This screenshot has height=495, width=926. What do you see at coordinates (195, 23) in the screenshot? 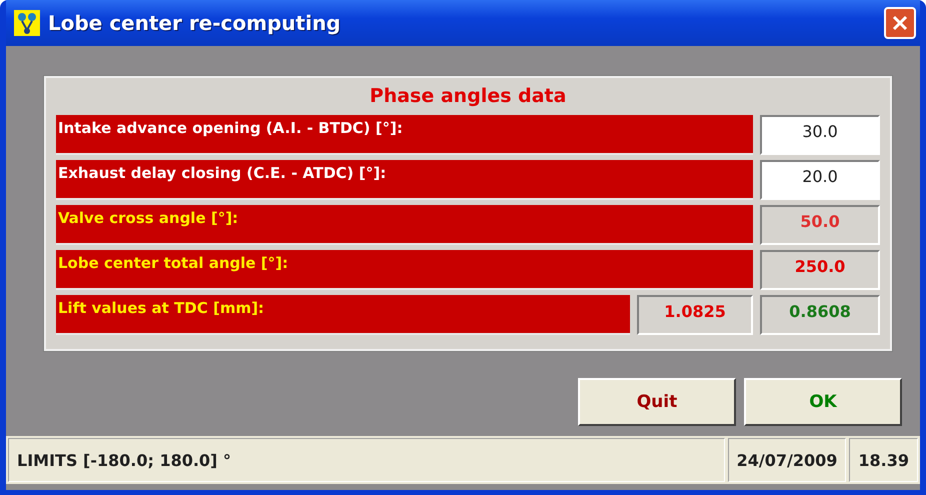
I see `window-title: Lobe center re-computing` at bounding box center [195, 23].